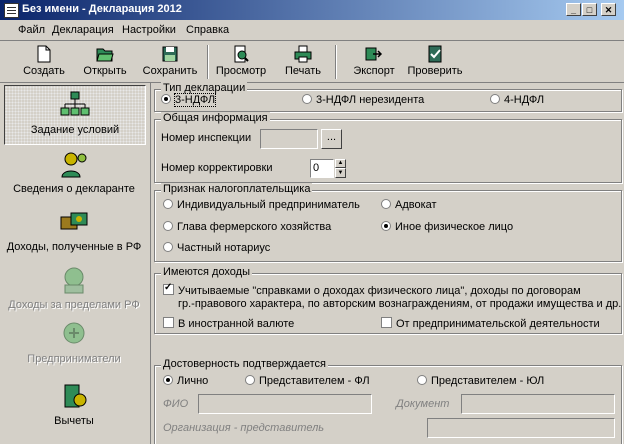  Describe the element at coordinates (517, 100) in the screenshot. I see `decl-type-4ndfl: 4-НДФЛ` at that location.